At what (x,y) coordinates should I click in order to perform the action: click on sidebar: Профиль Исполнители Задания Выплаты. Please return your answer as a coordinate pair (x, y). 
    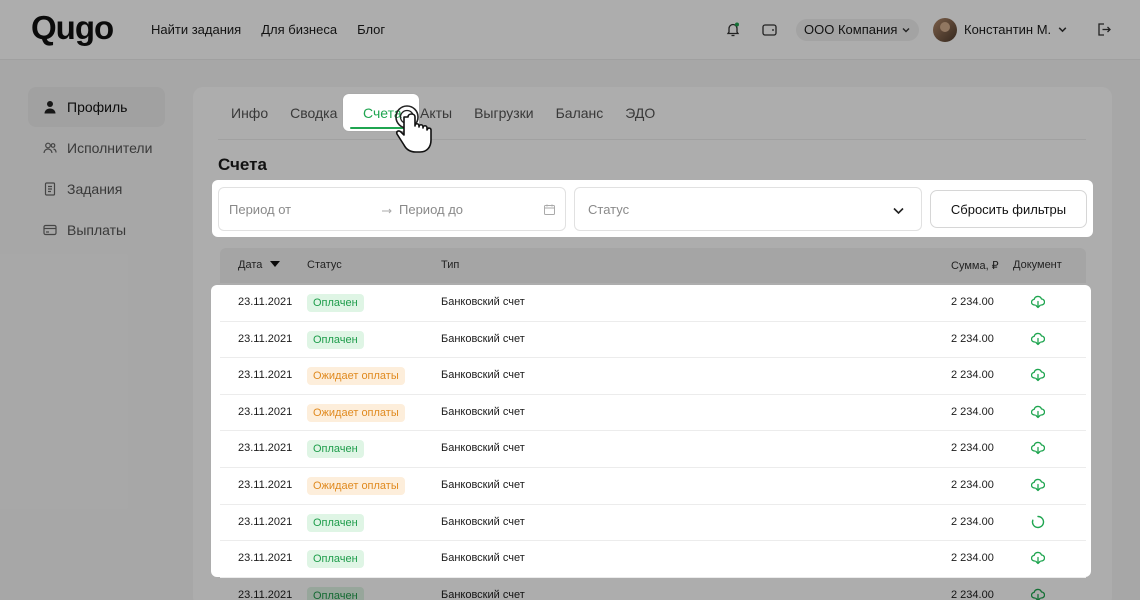
    Looking at the image, I should click on (96, 169).